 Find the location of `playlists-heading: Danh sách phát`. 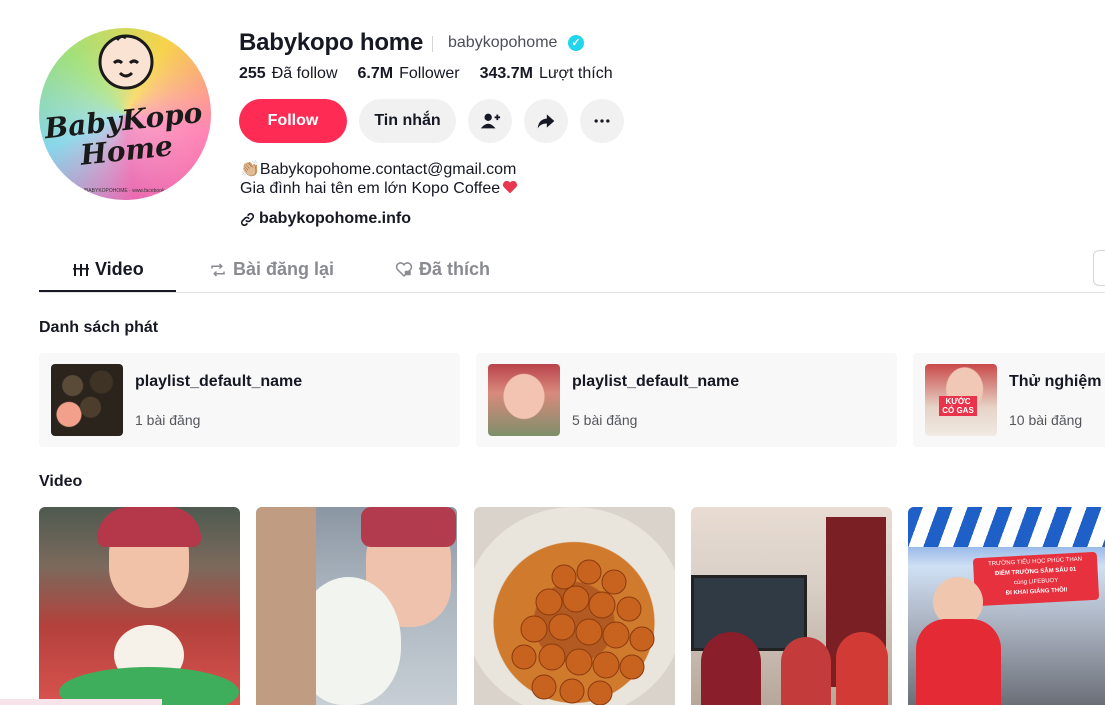

playlists-heading: Danh sách phát is located at coordinates (99, 327).